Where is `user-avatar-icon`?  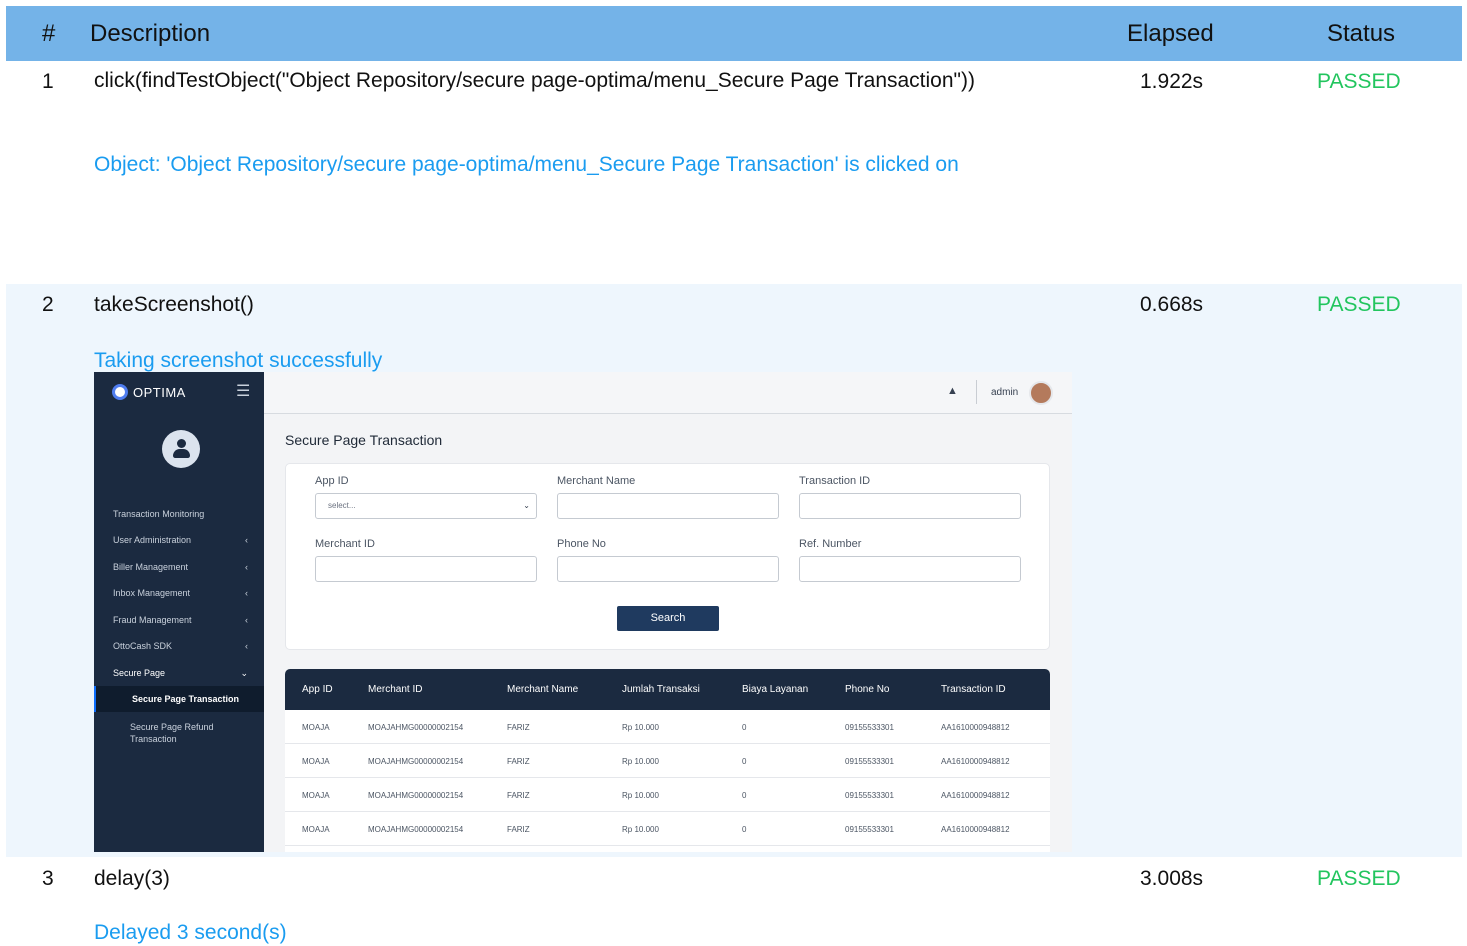 user-avatar-icon is located at coordinates (181, 449).